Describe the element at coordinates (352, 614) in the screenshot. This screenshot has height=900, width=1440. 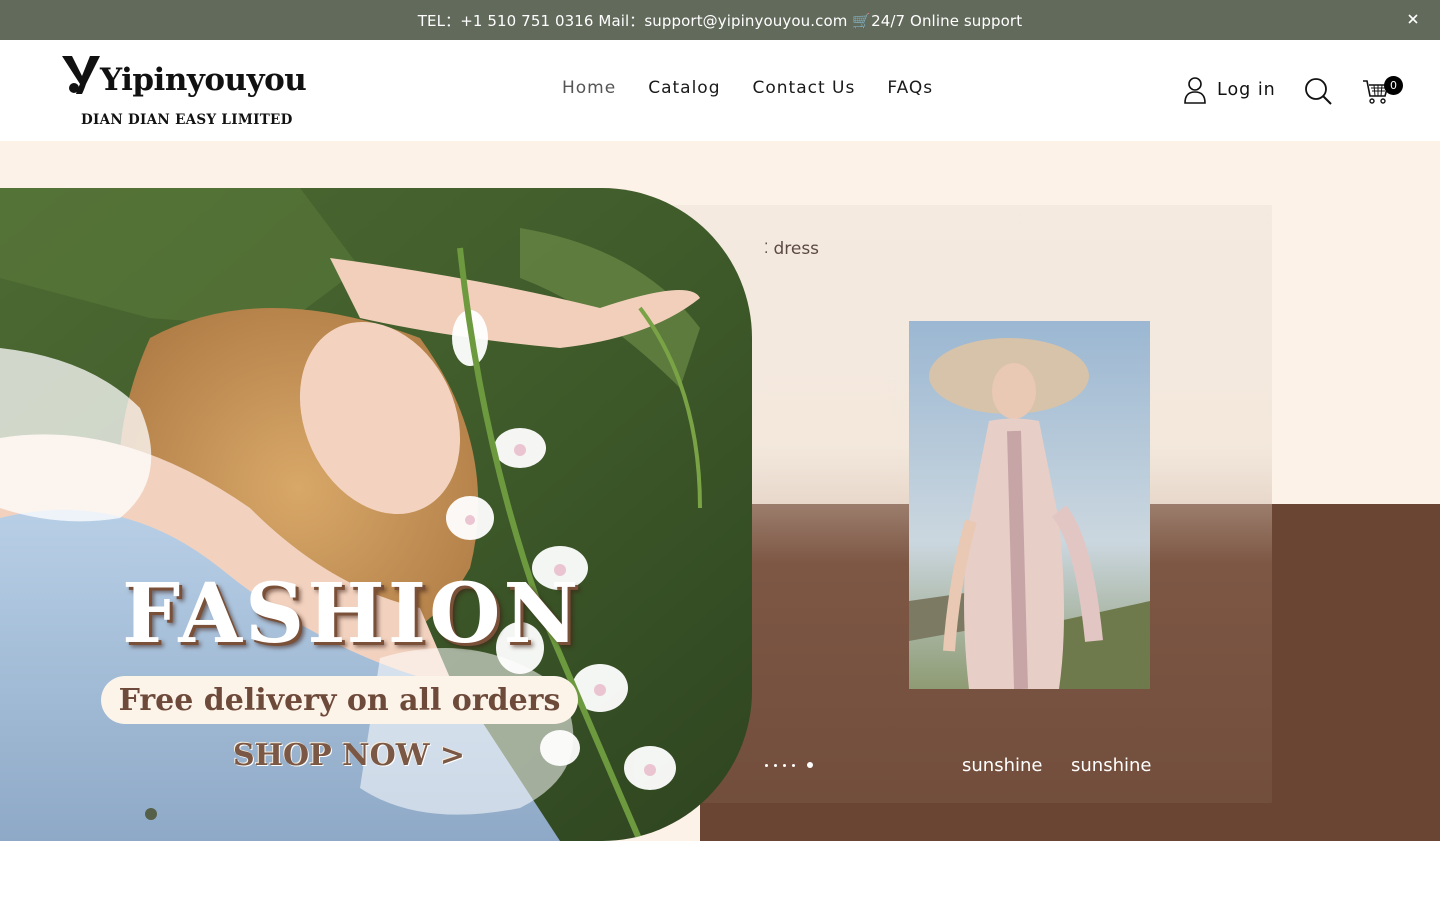
I see `hero-headline: FASHION` at that location.